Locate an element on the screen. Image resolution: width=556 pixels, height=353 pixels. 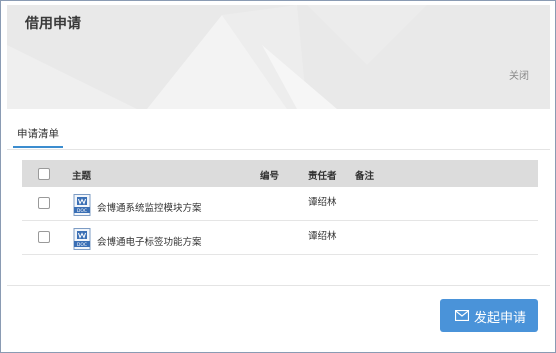
column-header-subject: 主题 is located at coordinates (82, 176).